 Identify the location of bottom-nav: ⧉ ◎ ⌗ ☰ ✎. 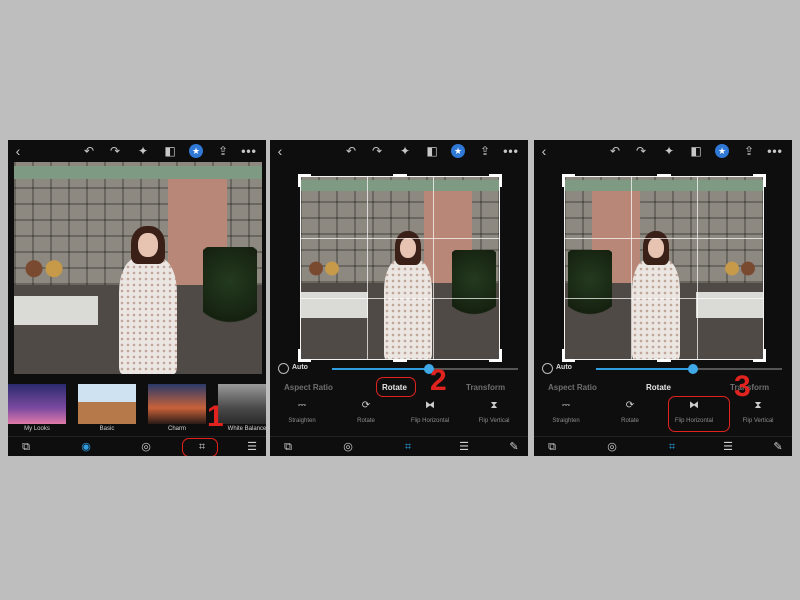
(399, 446).